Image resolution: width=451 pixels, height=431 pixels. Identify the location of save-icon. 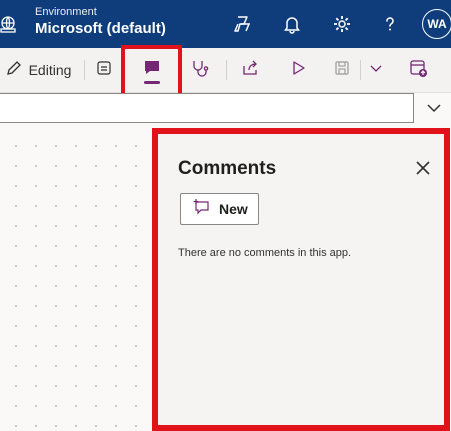
(342, 70).